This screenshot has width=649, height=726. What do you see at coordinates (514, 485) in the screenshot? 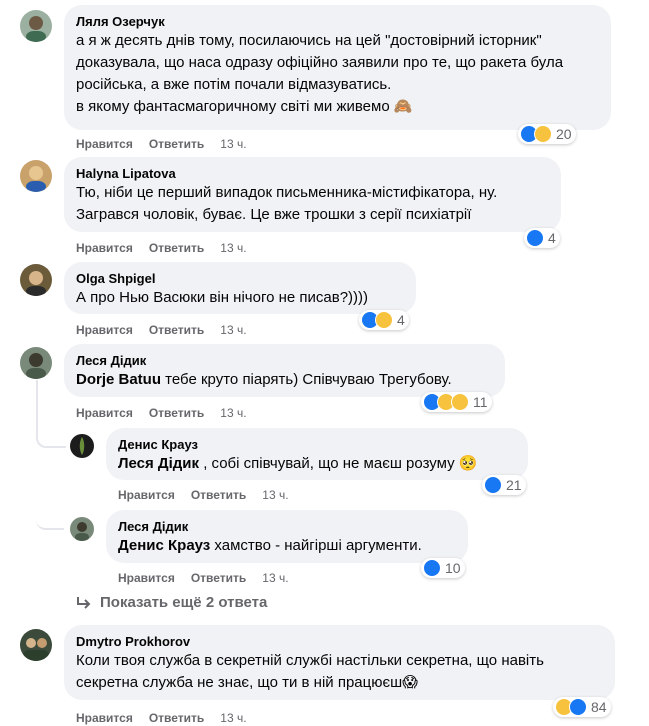
I see `reaction-count: 21` at bounding box center [514, 485].